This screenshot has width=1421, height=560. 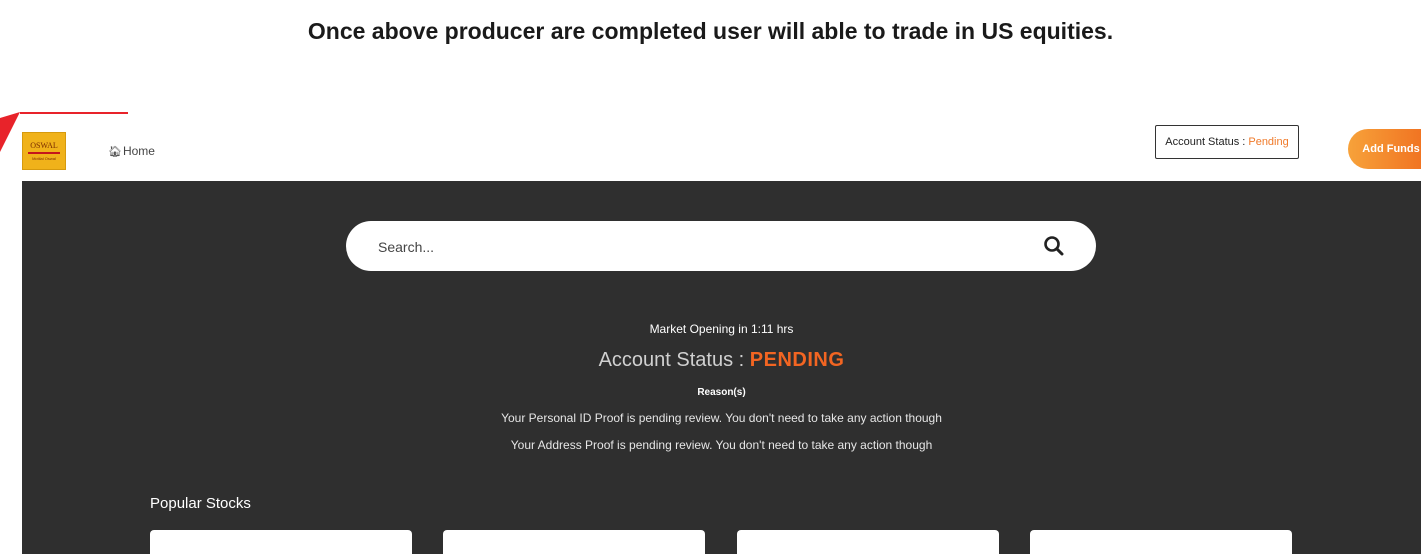 What do you see at coordinates (1054, 246) in the screenshot?
I see `search-icon` at bounding box center [1054, 246].